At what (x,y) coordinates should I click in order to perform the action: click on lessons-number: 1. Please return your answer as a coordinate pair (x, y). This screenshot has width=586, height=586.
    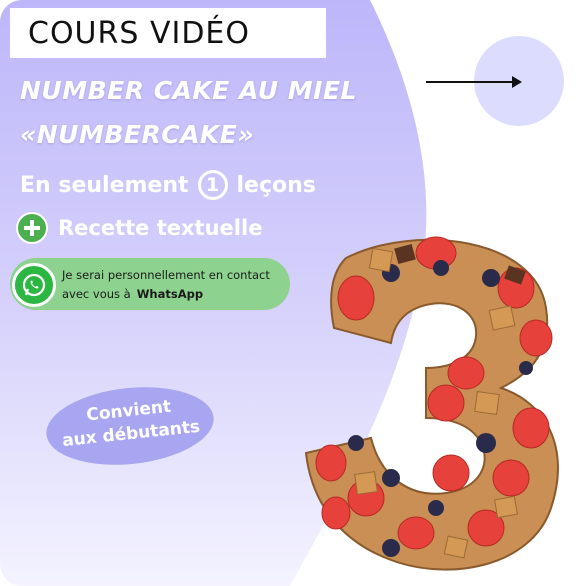
    Looking at the image, I should click on (212, 185).